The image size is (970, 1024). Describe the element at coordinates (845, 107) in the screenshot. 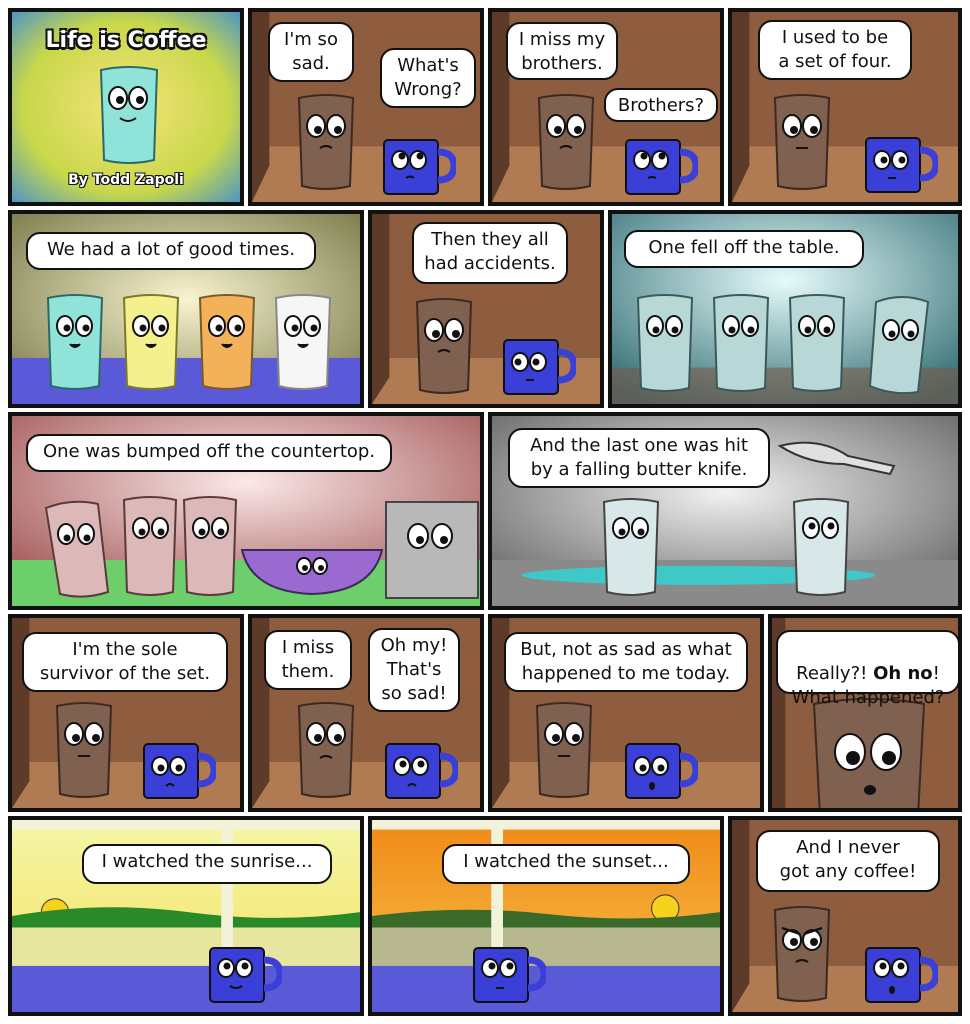

I see `panel-4: I used to be a set of four.` at that location.